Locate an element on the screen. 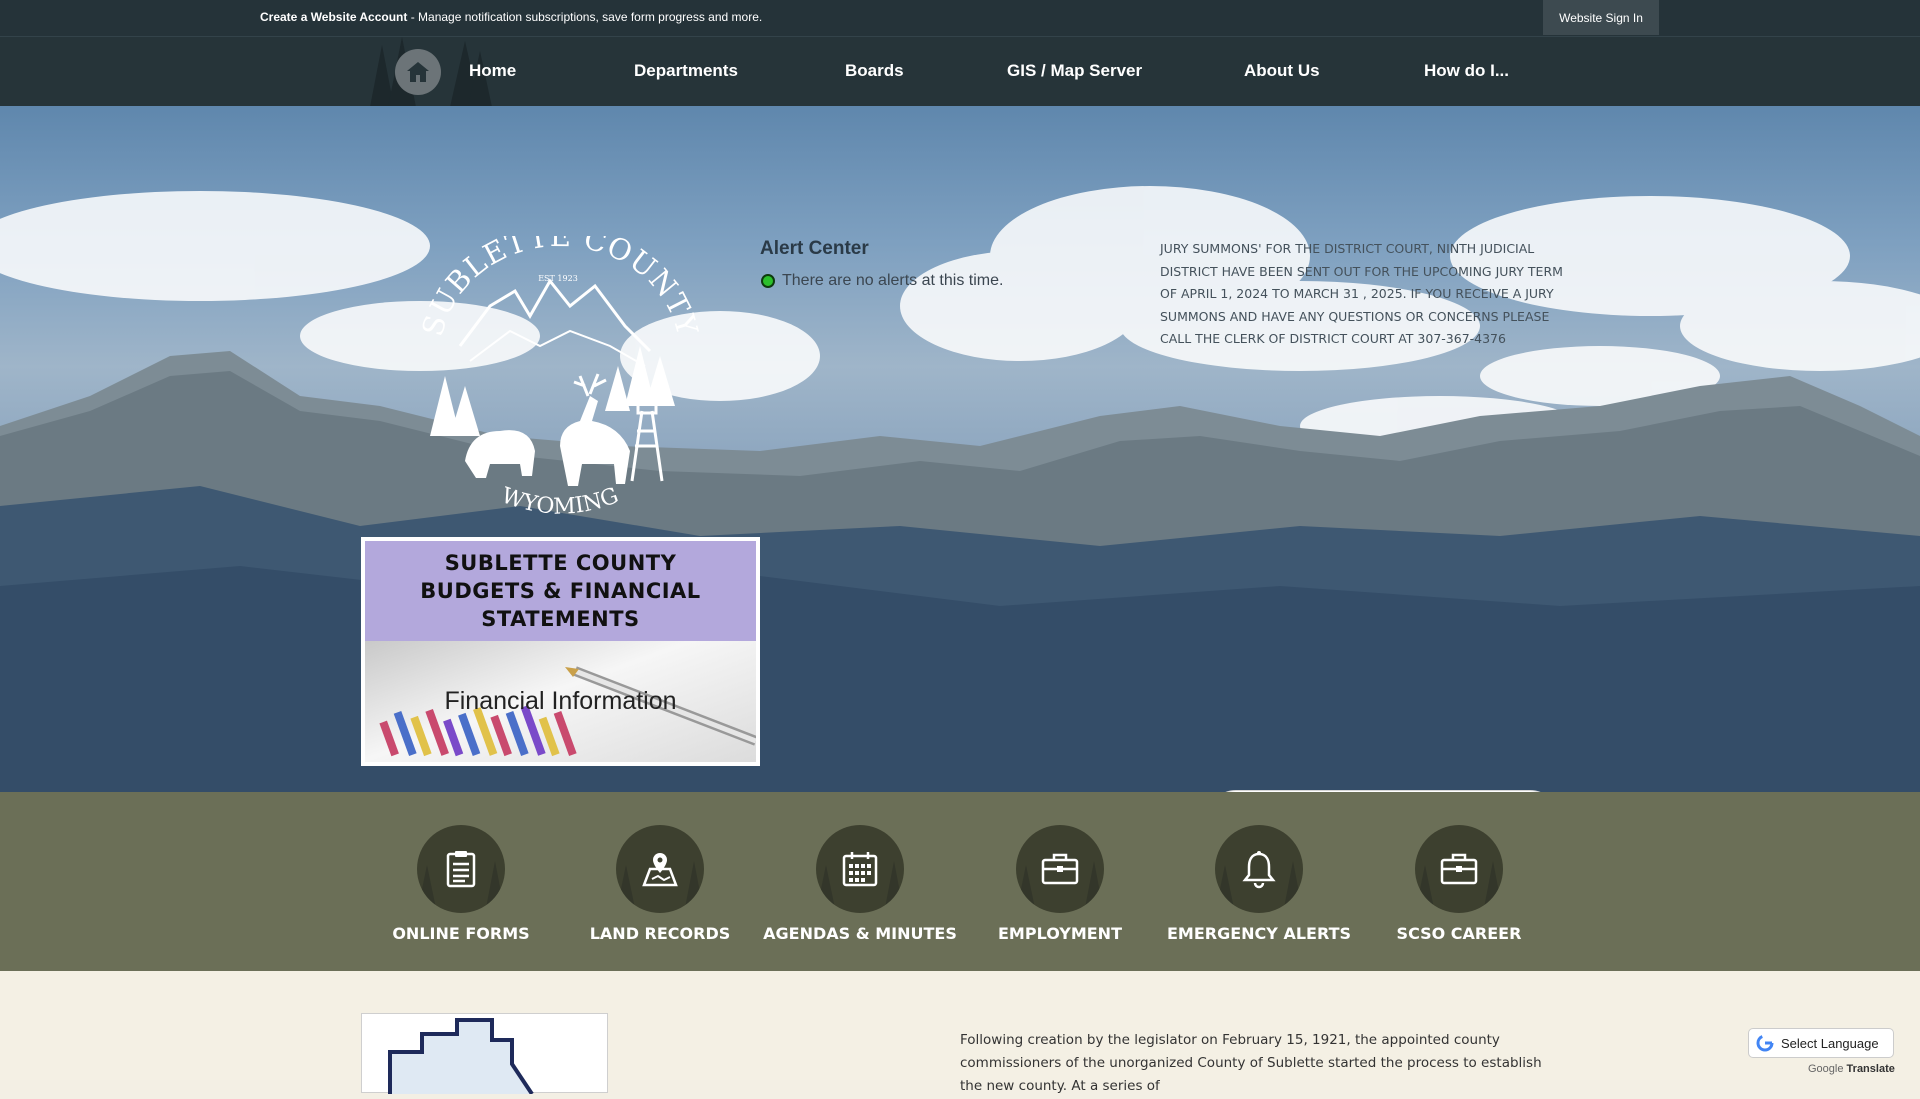 This screenshot has width=1920, height=1099. quick-link-label: EMPLOYMENT is located at coordinates (1060, 933).